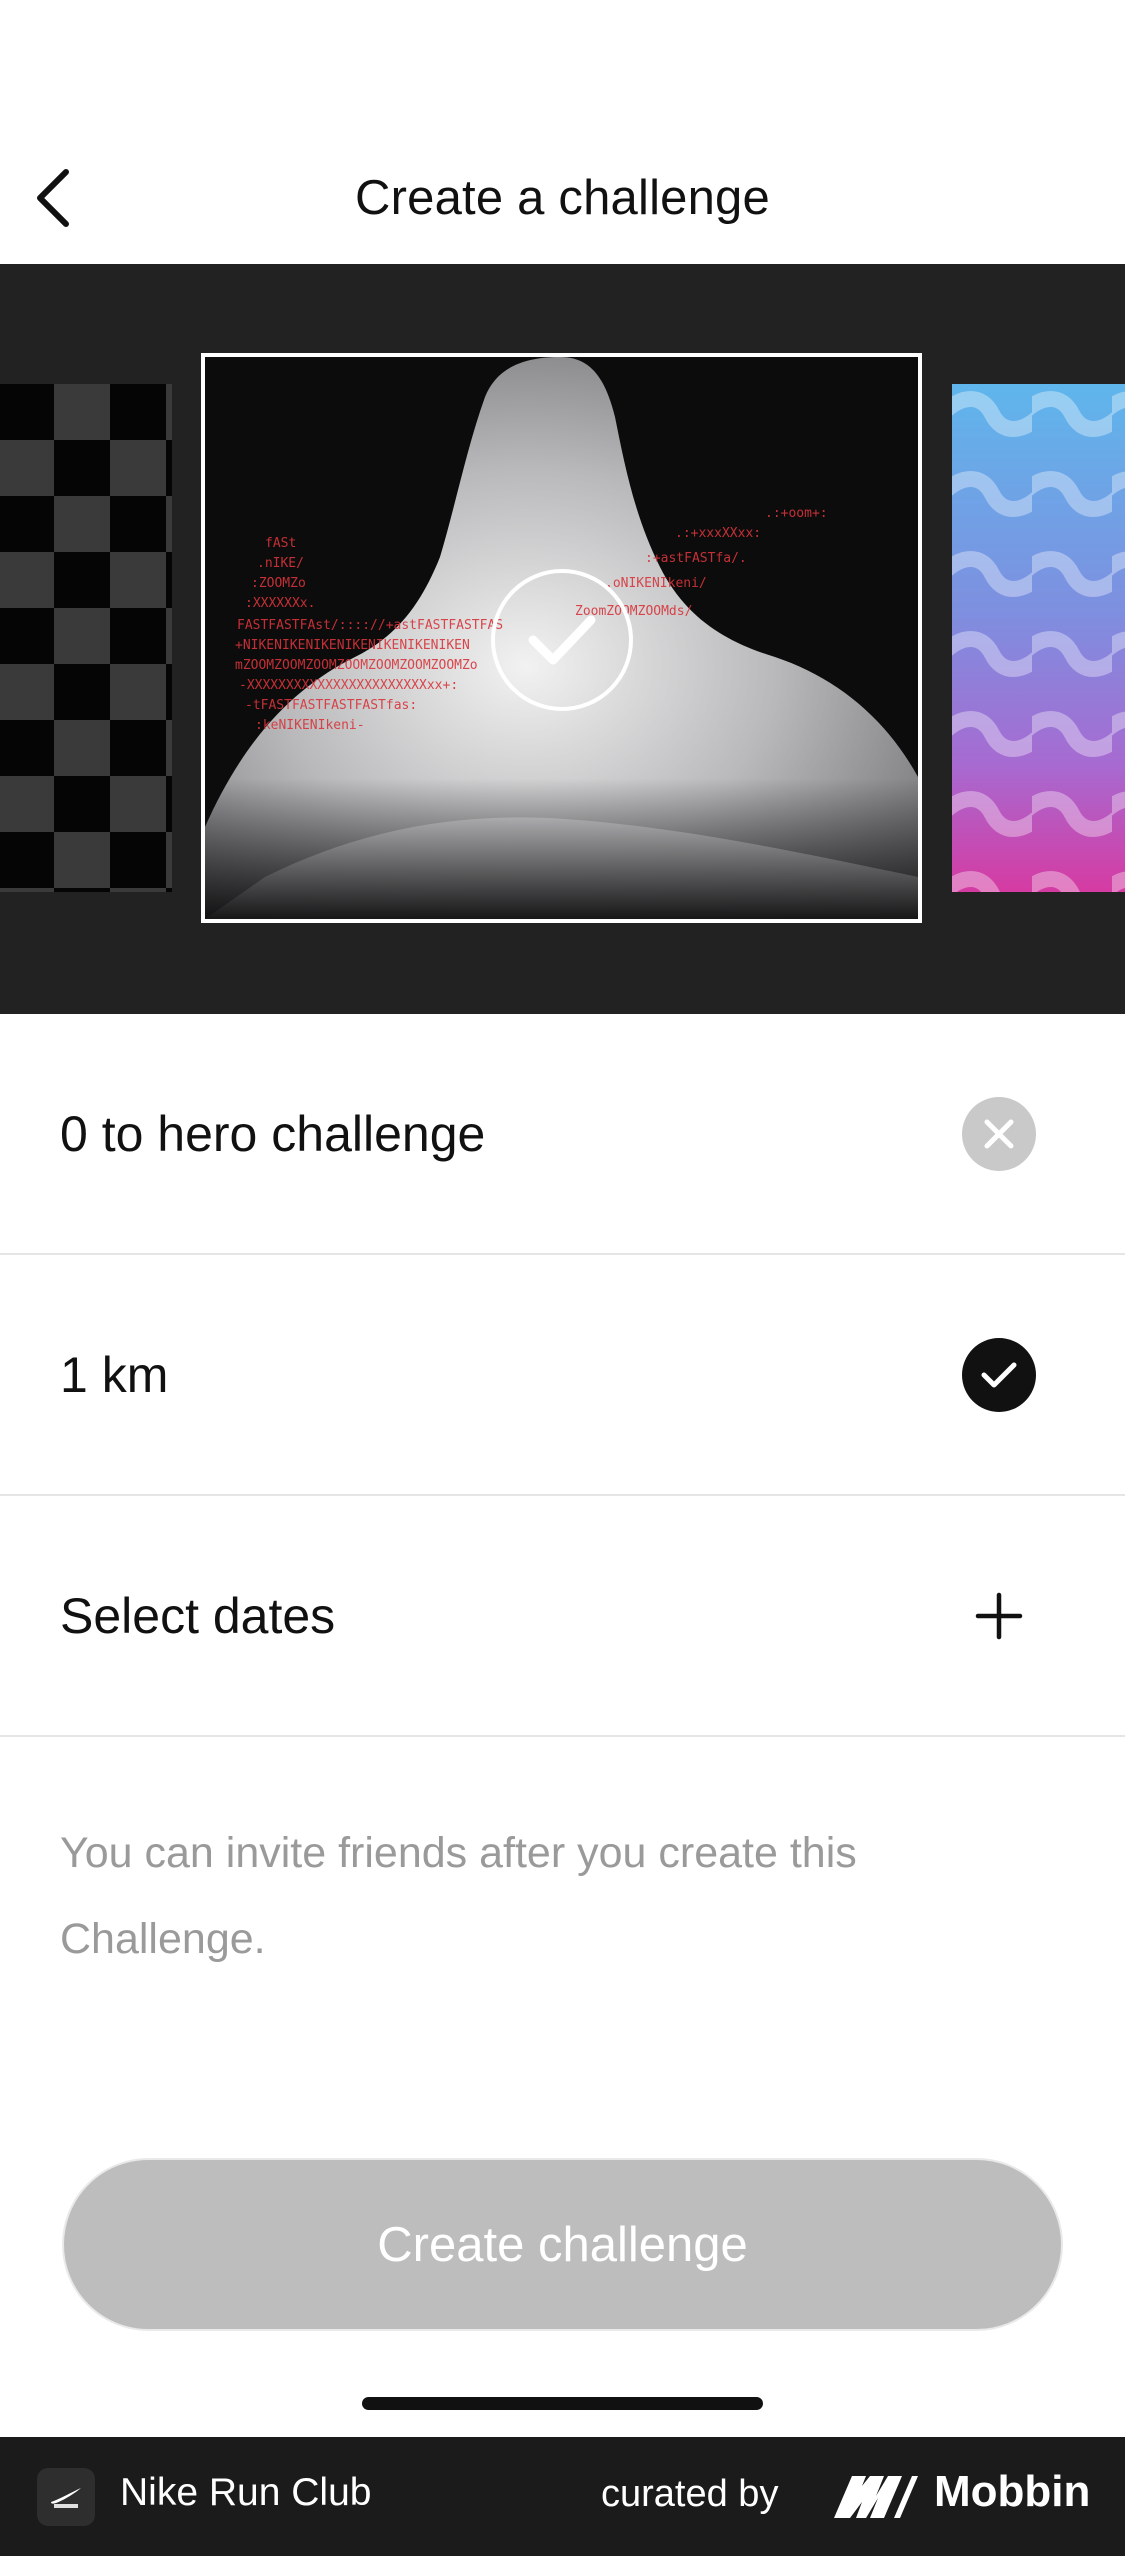  What do you see at coordinates (114, 1374) in the screenshot?
I see `distance-value: 1 km` at bounding box center [114, 1374].